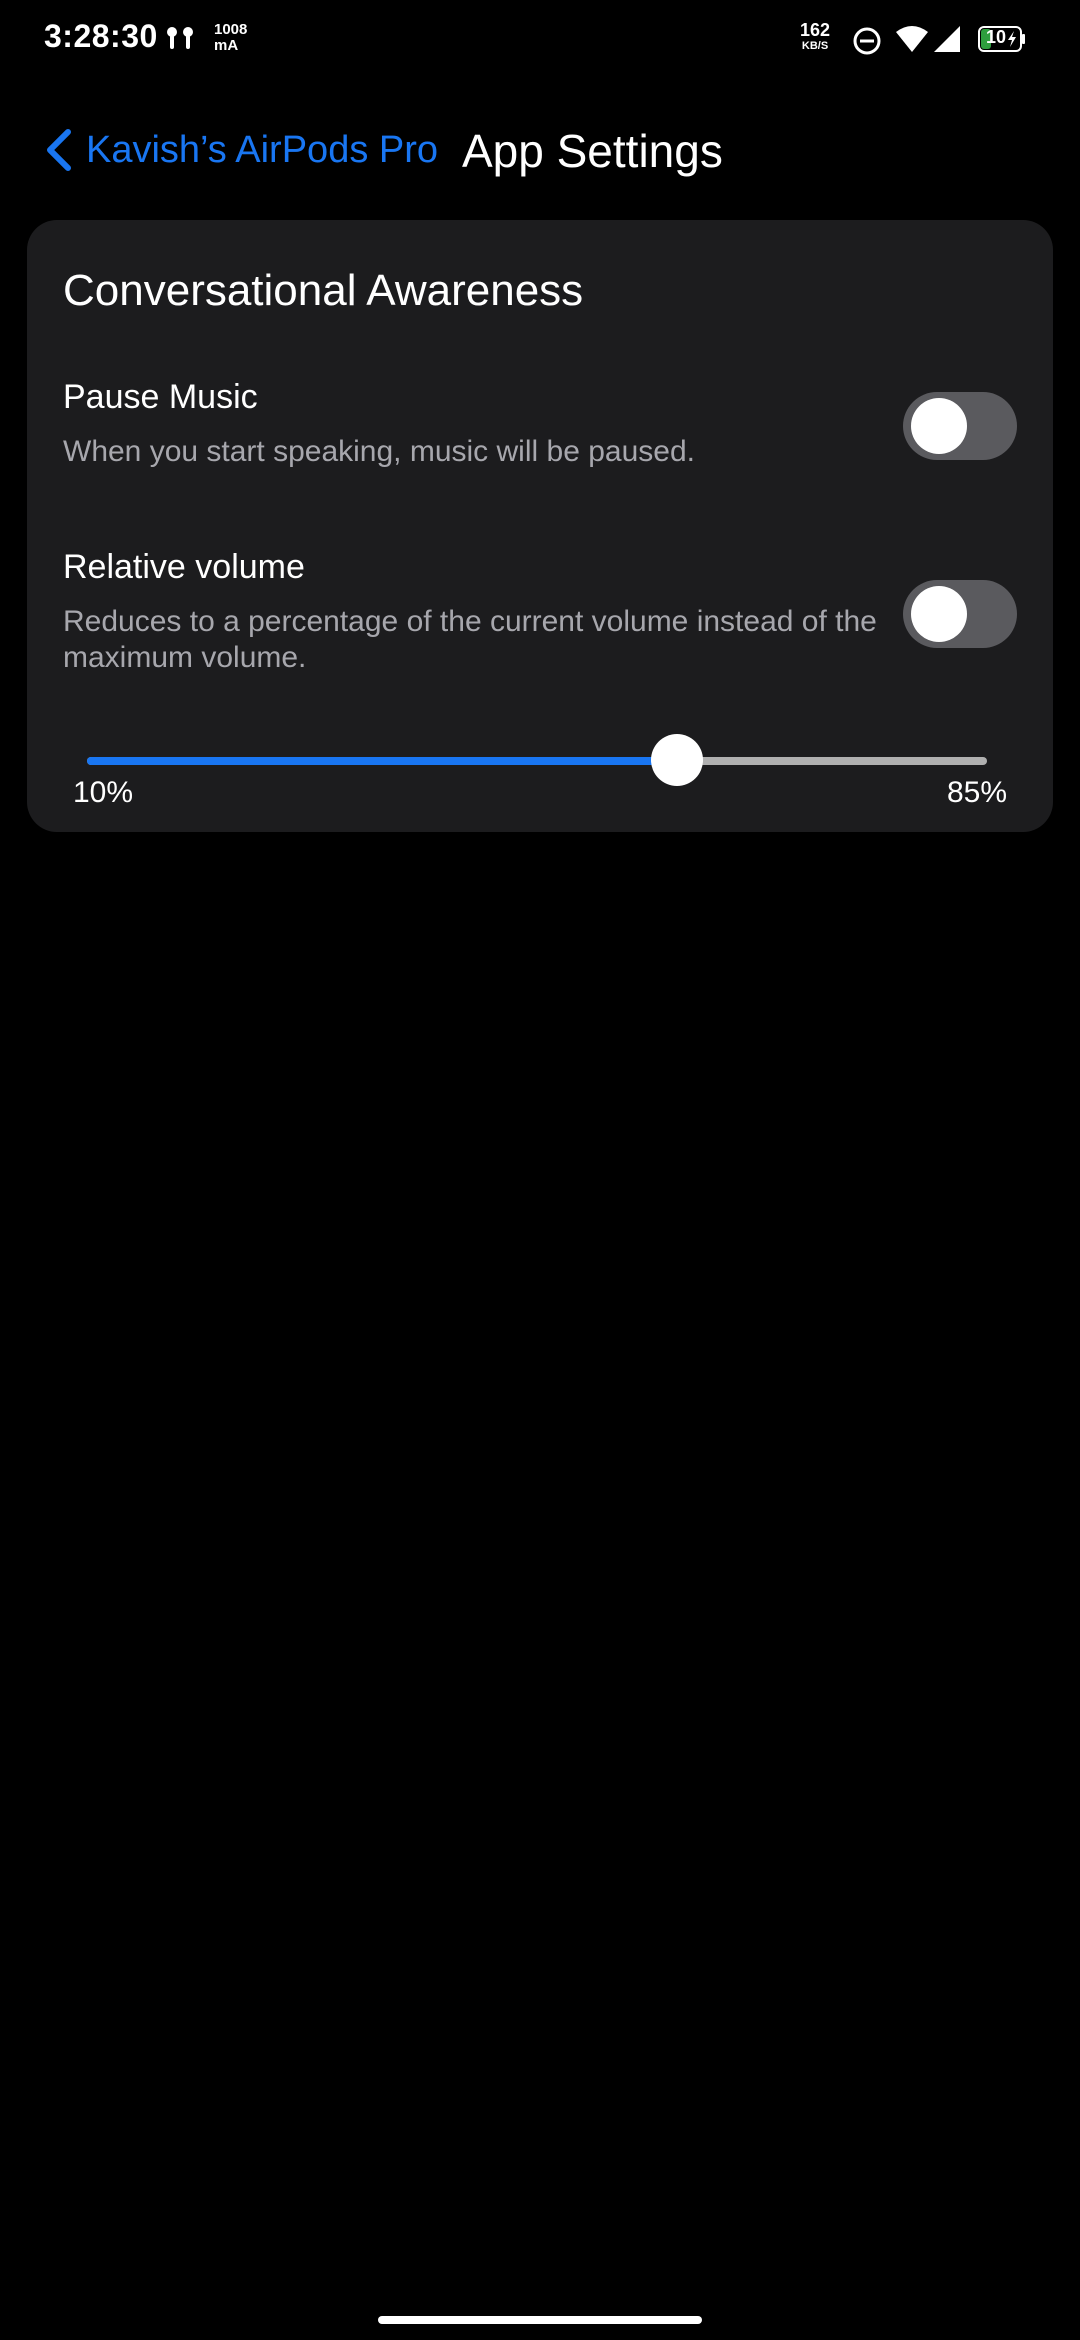 Image resolution: width=1080 pixels, height=2340 pixels. What do you see at coordinates (180, 38) in the screenshot?
I see `airpods-icon` at bounding box center [180, 38].